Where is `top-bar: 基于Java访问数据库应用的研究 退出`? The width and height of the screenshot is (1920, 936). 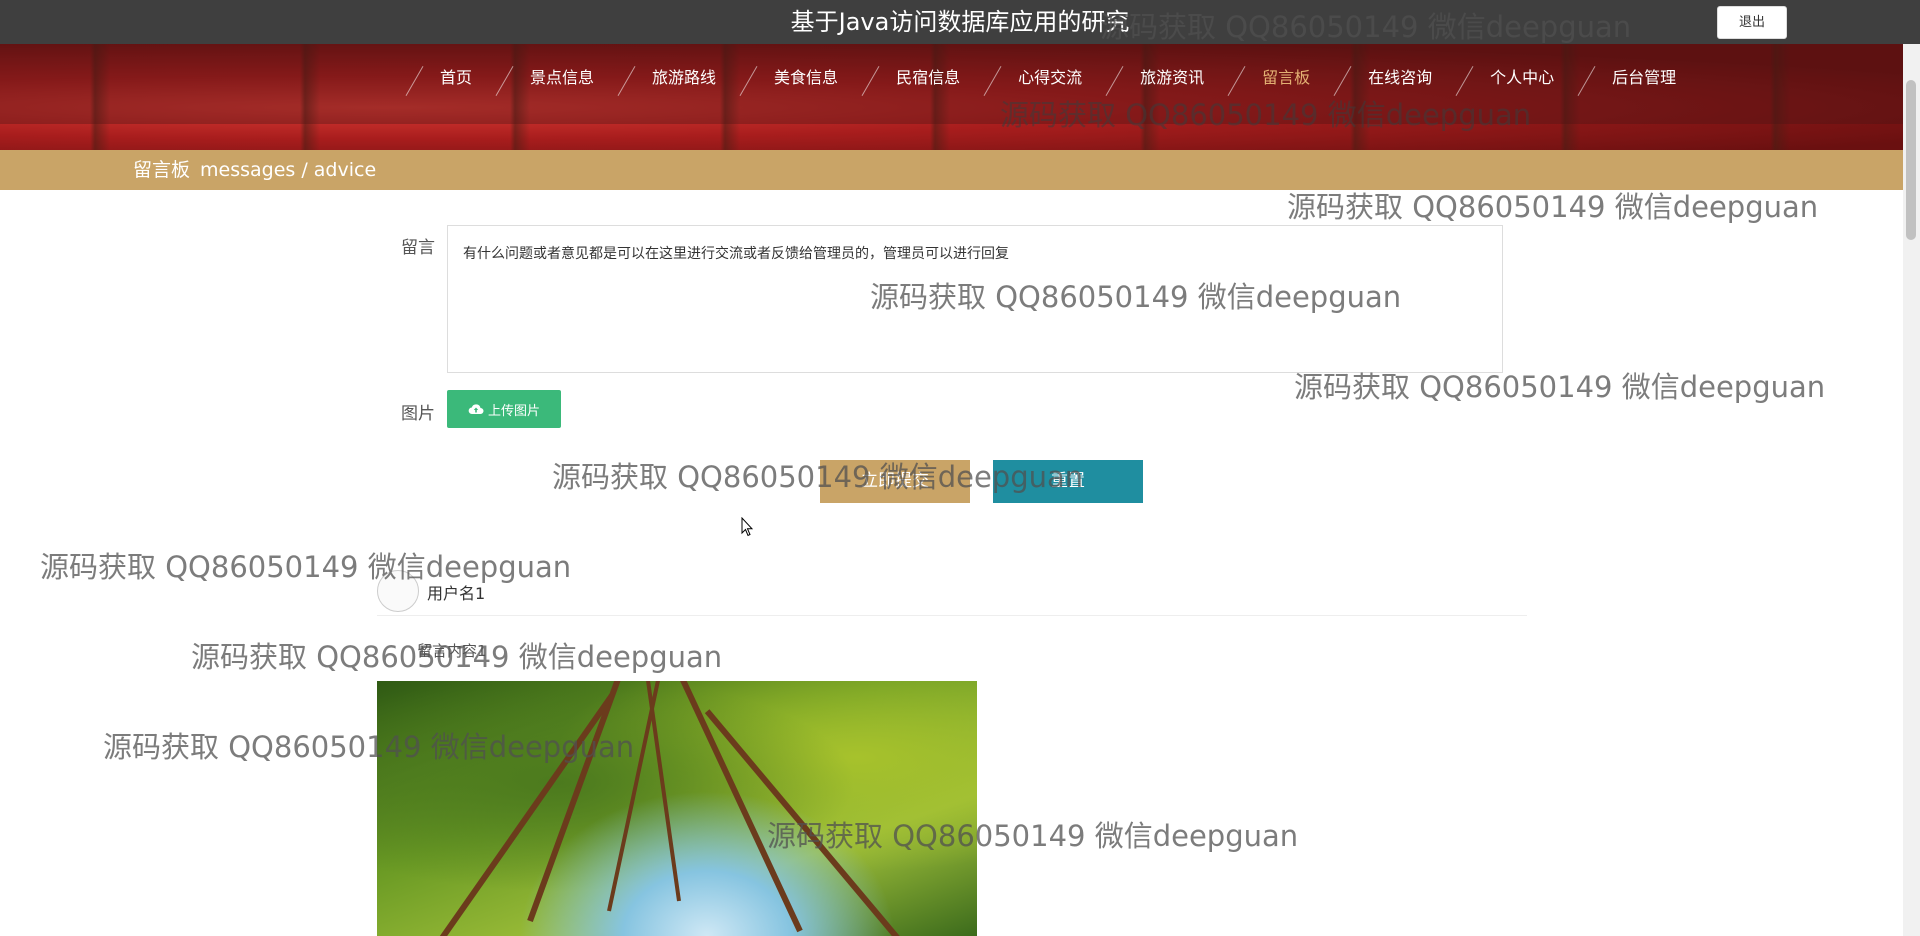
top-bar: 基于Java访问数据库应用的研究 退出 is located at coordinates (960, 22).